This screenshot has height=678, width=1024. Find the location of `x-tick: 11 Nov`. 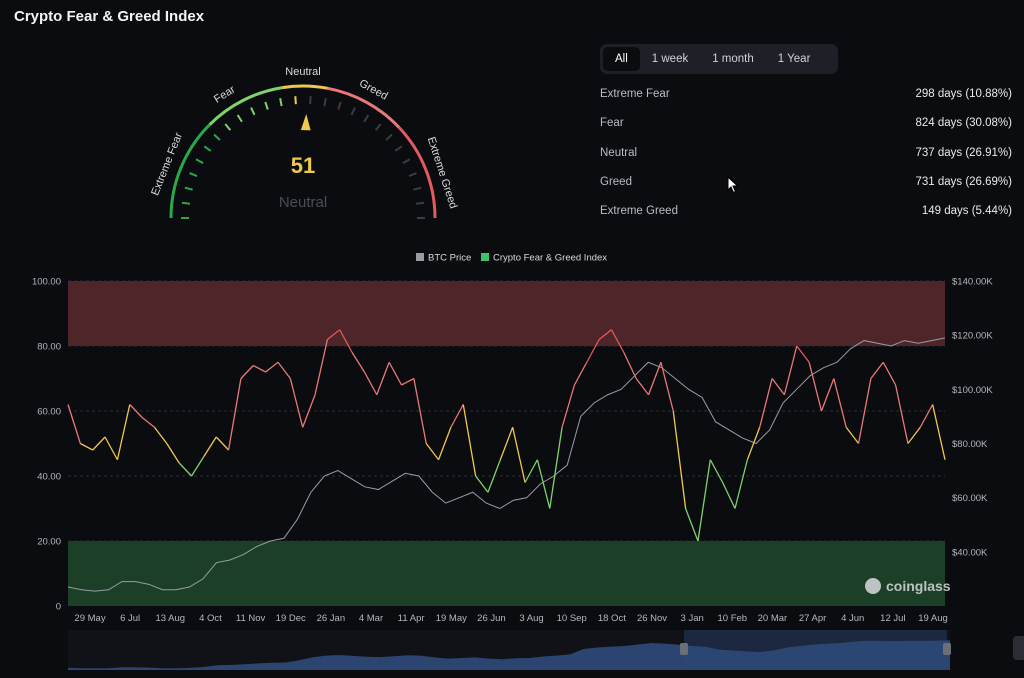

x-tick: 11 Nov is located at coordinates (251, 618).